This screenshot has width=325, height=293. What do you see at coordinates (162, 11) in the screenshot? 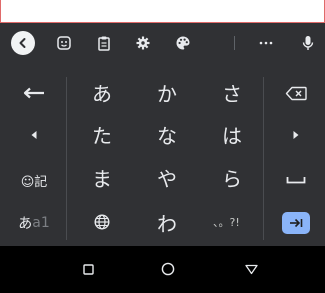
I see `text-input-field` at bounding box center [162, 11].